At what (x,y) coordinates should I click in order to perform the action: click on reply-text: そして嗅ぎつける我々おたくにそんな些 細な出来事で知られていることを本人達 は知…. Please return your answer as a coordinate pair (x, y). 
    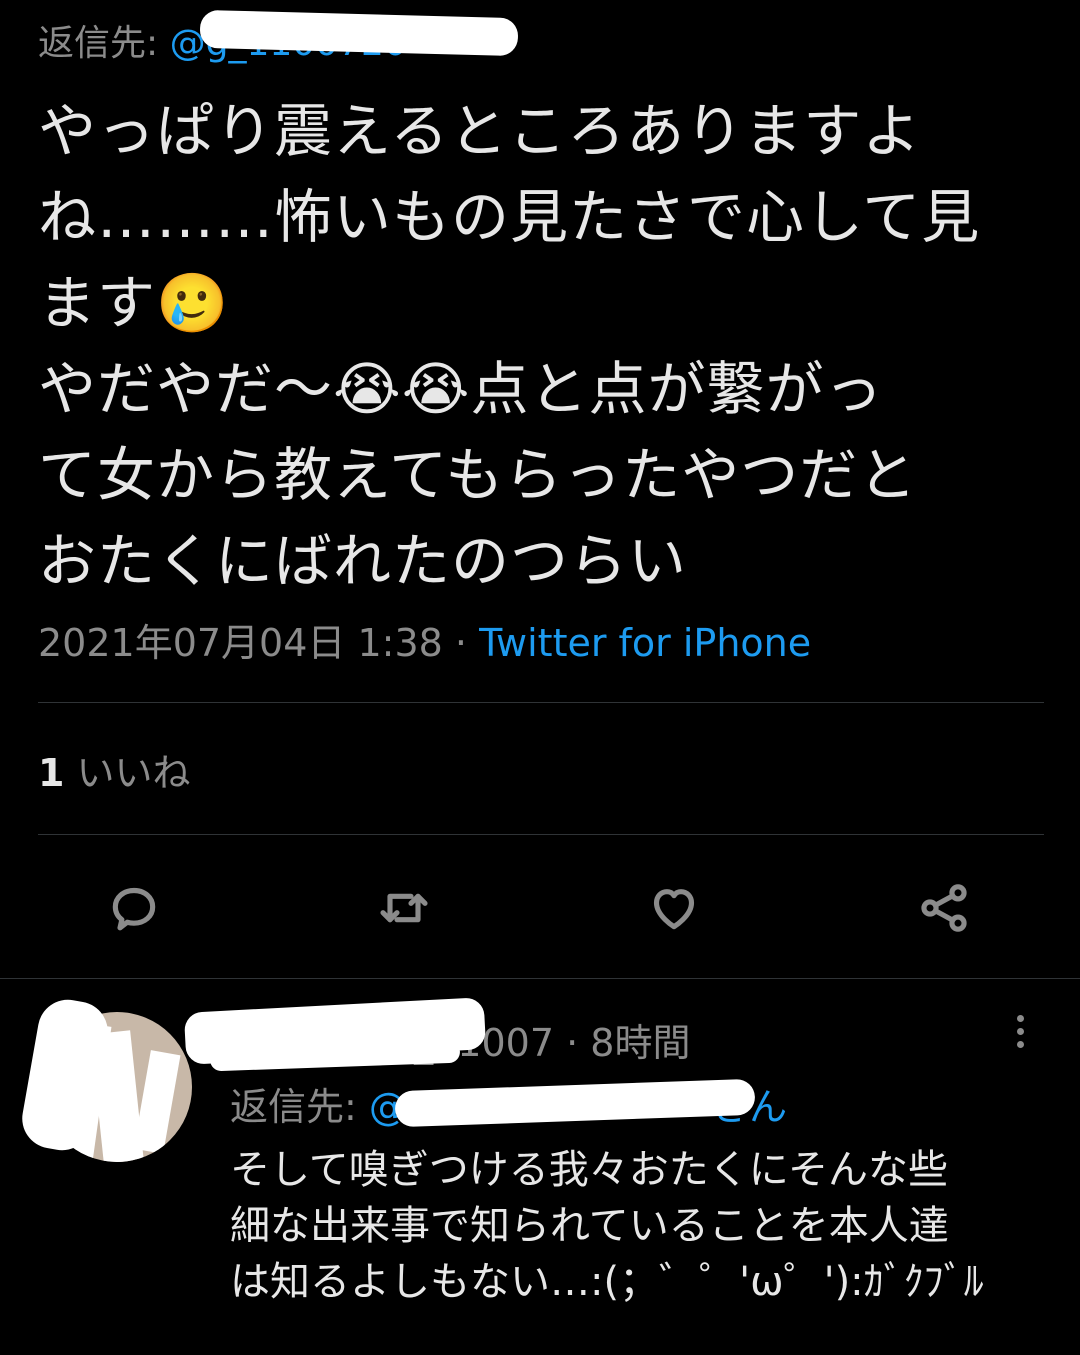
    Looking at the image, I should click on (640, 1226).